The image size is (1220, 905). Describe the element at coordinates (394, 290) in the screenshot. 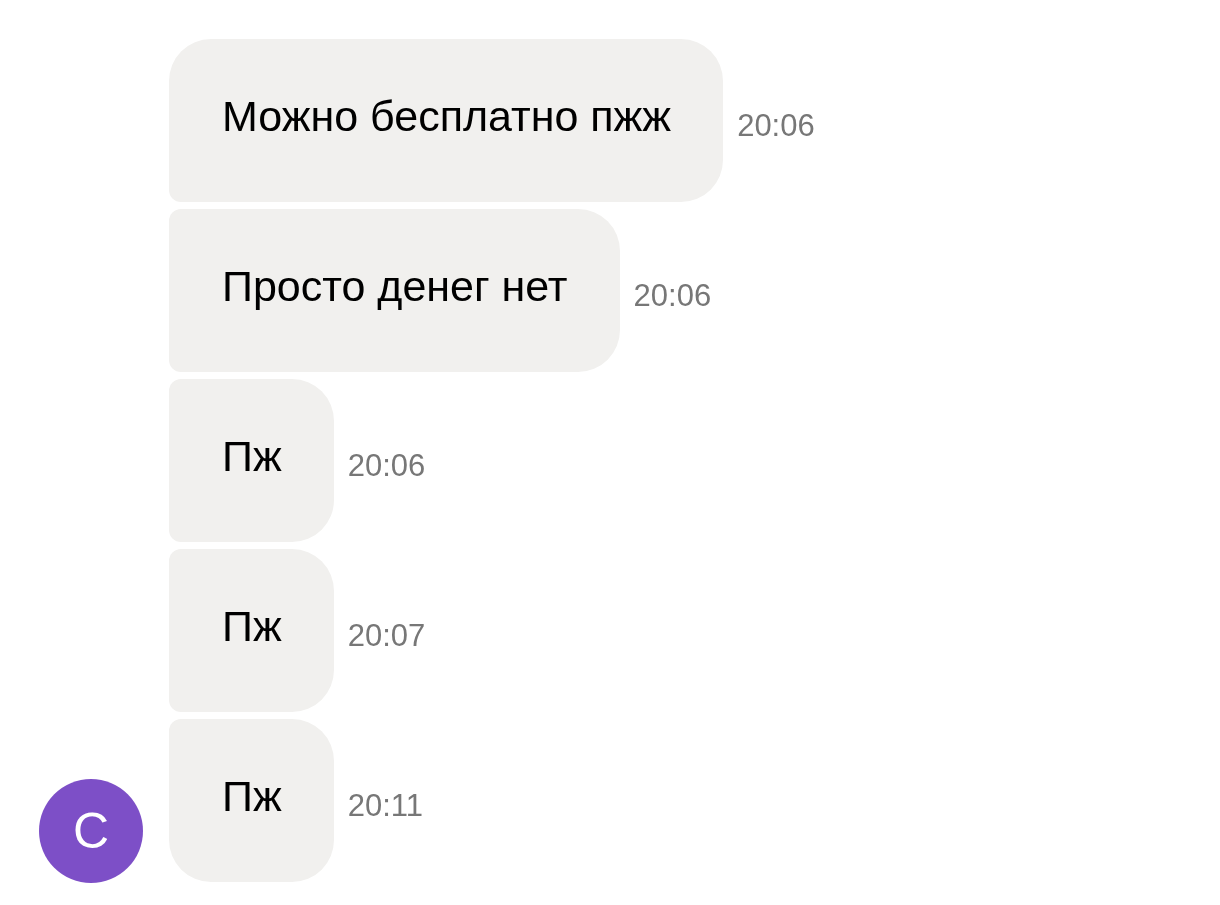

I see `message-bubble: Просто денег нет` at that location.